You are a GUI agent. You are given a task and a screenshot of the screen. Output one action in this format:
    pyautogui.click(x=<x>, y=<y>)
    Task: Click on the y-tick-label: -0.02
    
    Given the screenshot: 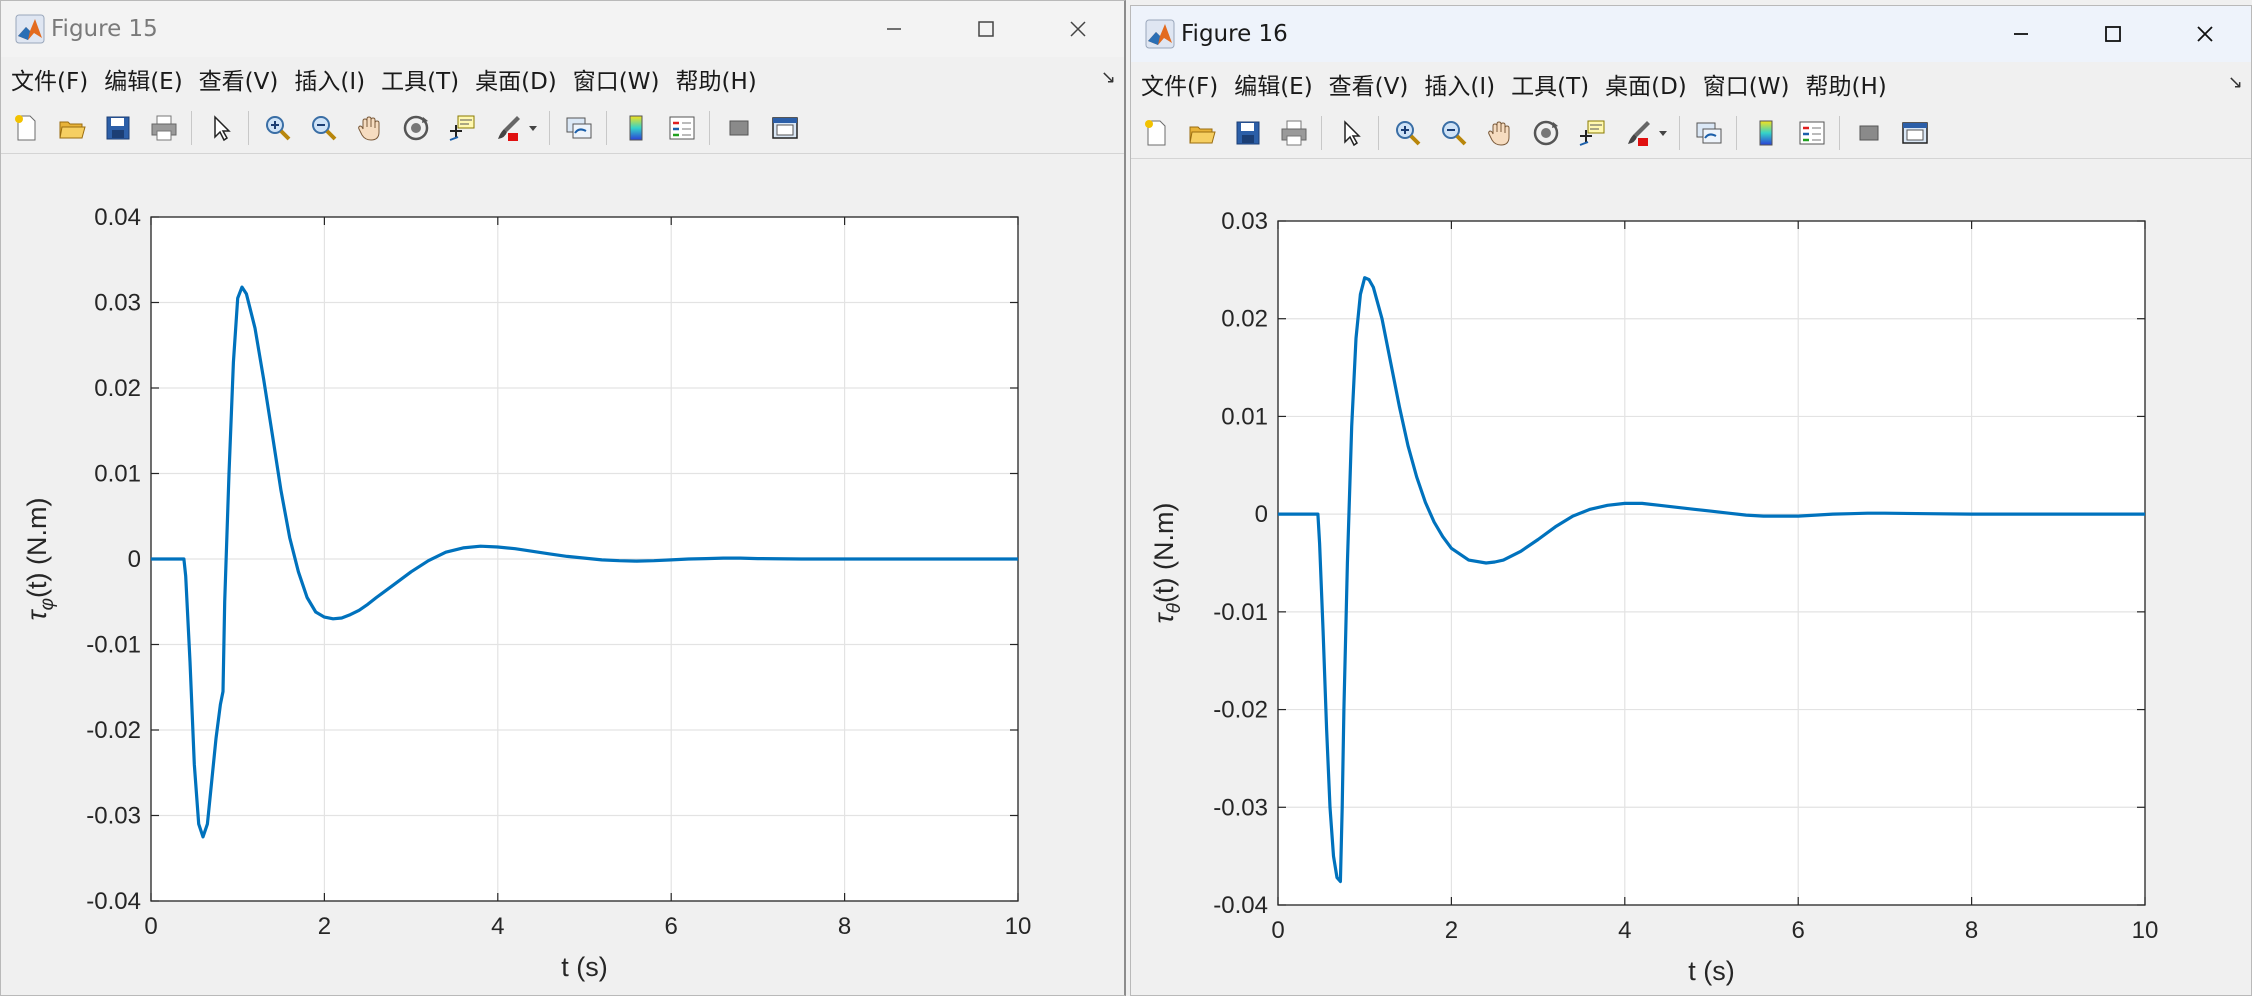 What is the action you would take?
    pyautogui.click(x=113, y=730)
    